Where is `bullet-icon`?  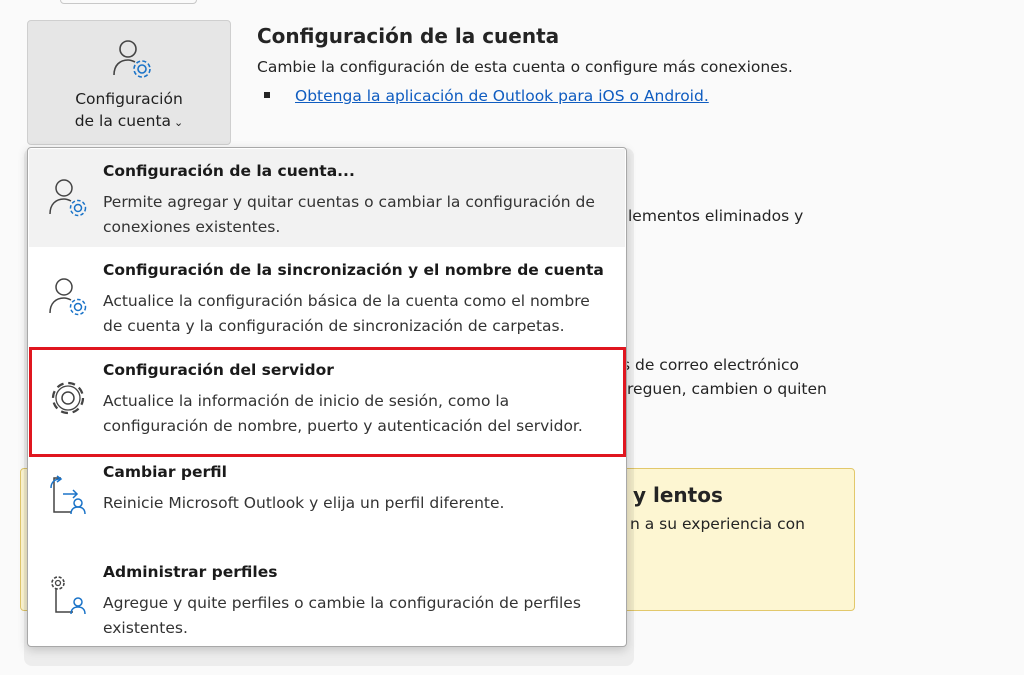 bullet-icon is located at coordinates (267, 95).